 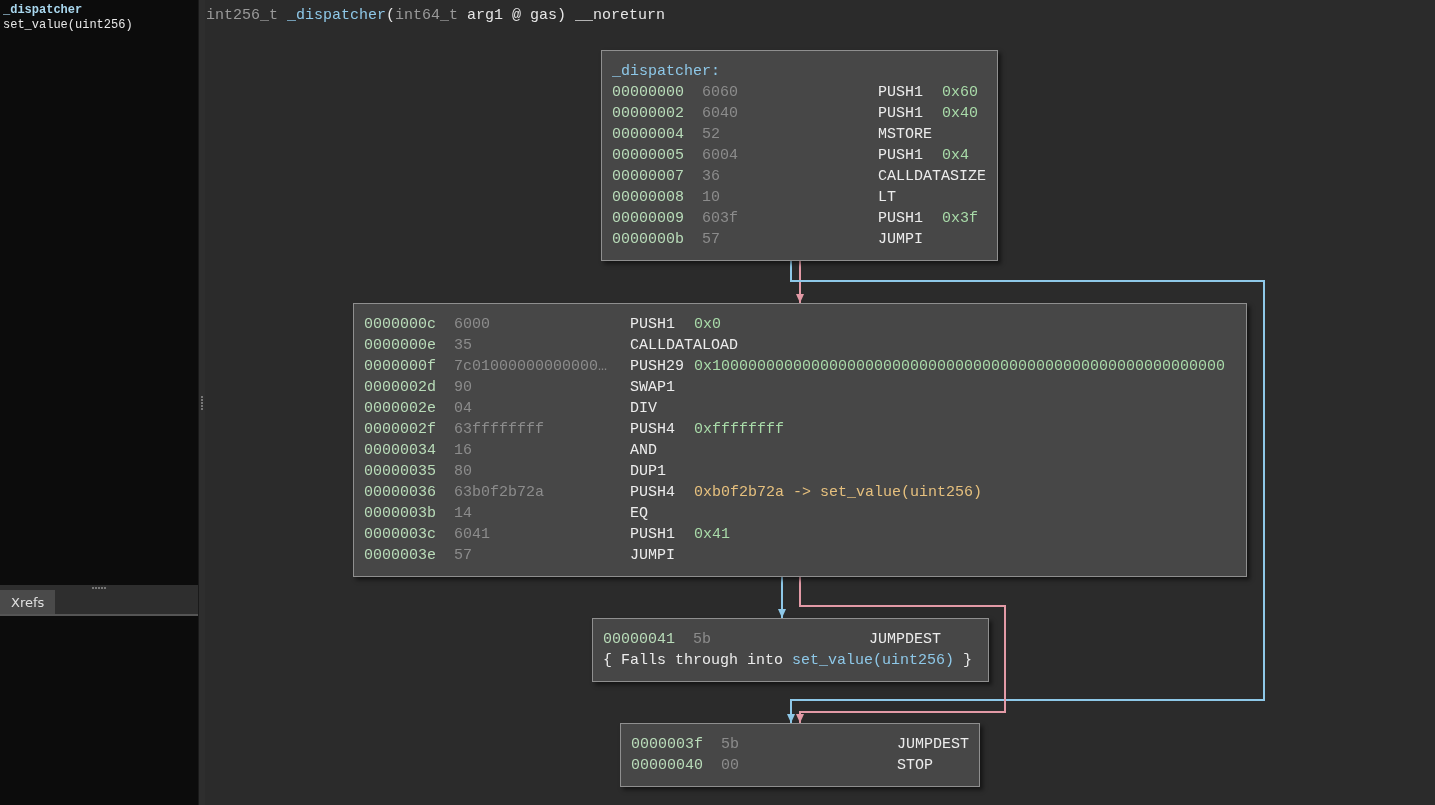 What do you see at coordinates (955, 156) in the screenshot?
I see `instruction-operand: 0x4` at bounding box center [955, 156].